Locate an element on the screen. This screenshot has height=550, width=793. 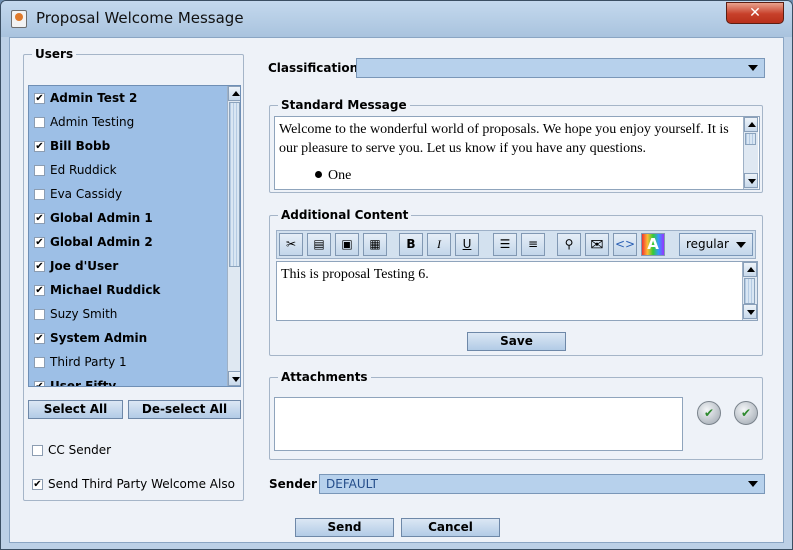
user-list-item: ✔ Global Admin 1 is located at coordinates (128, 218).